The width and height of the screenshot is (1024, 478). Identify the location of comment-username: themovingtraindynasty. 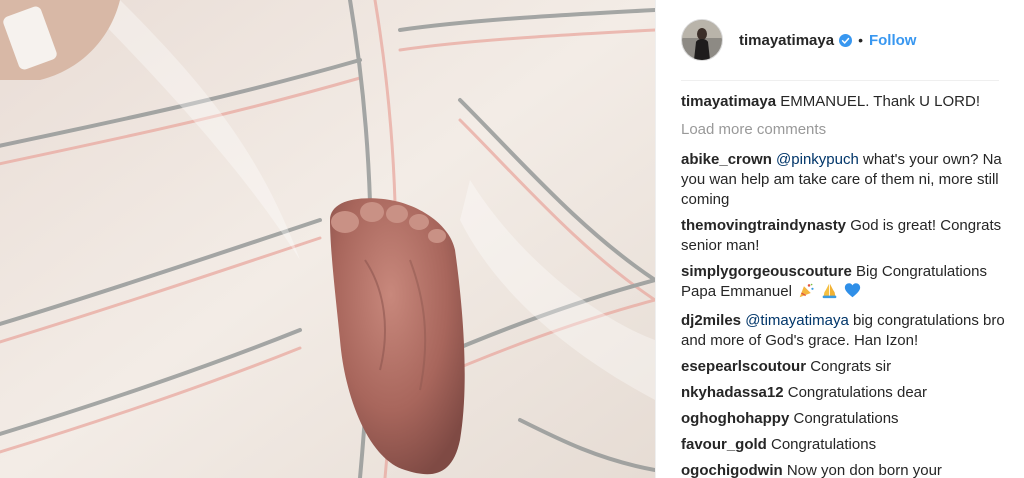
(763, 225).